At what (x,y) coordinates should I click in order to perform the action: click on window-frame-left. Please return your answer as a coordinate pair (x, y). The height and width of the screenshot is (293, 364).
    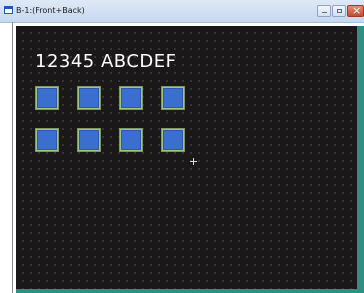
    Looking at the image, I should click on (12, 157).